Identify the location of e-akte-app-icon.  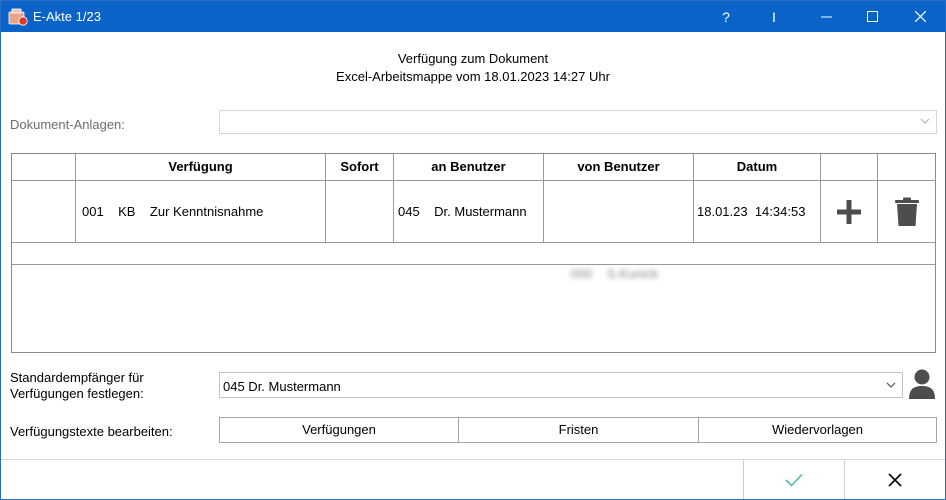
(18, 17).